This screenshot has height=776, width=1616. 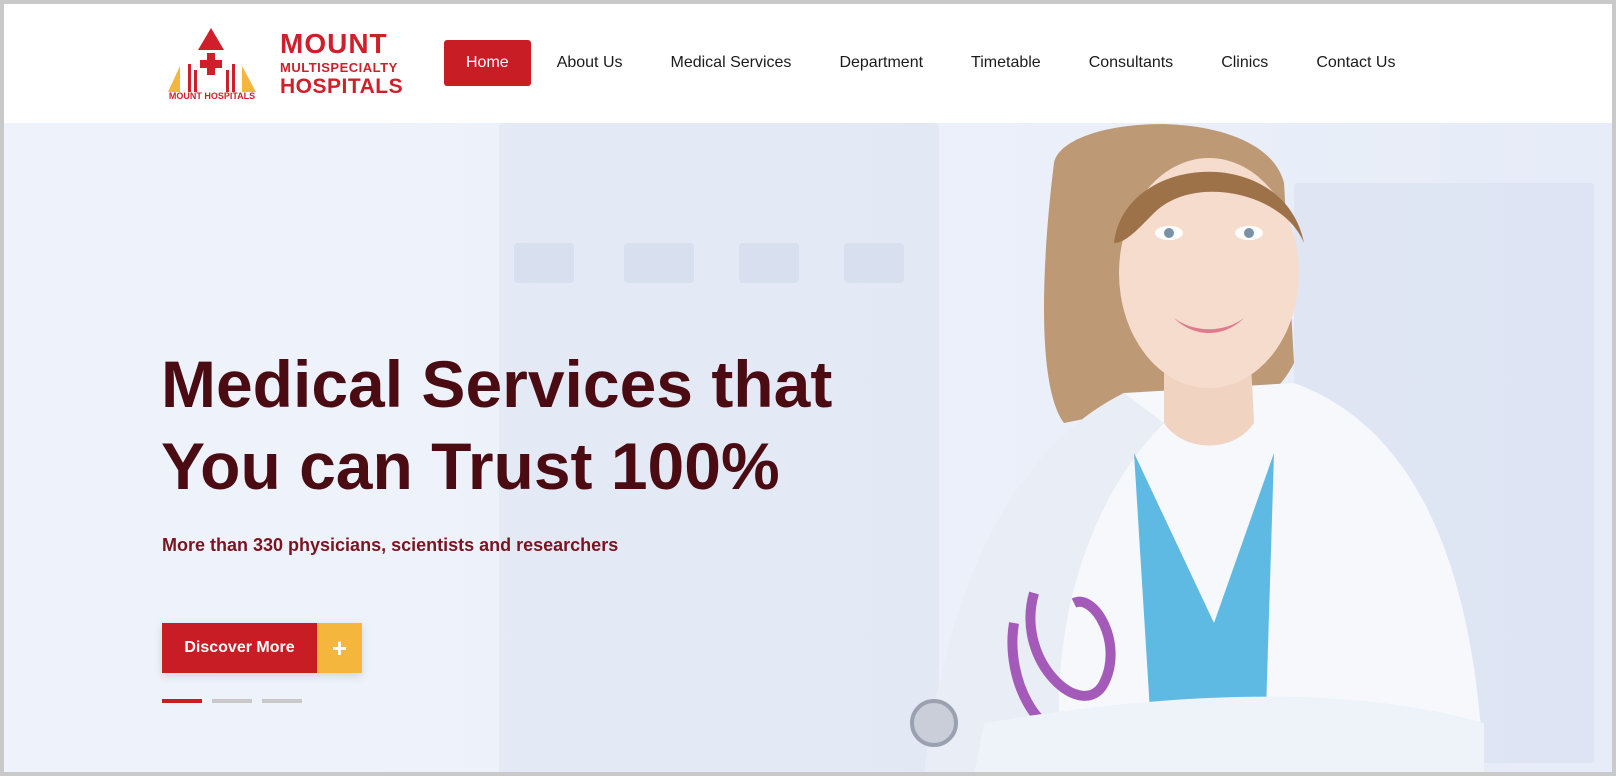 What do you see at coordinates (1355, 63) in the screenshot?
I see `nav-contact-us: Contact Us` at bounding box center [1355, 63].